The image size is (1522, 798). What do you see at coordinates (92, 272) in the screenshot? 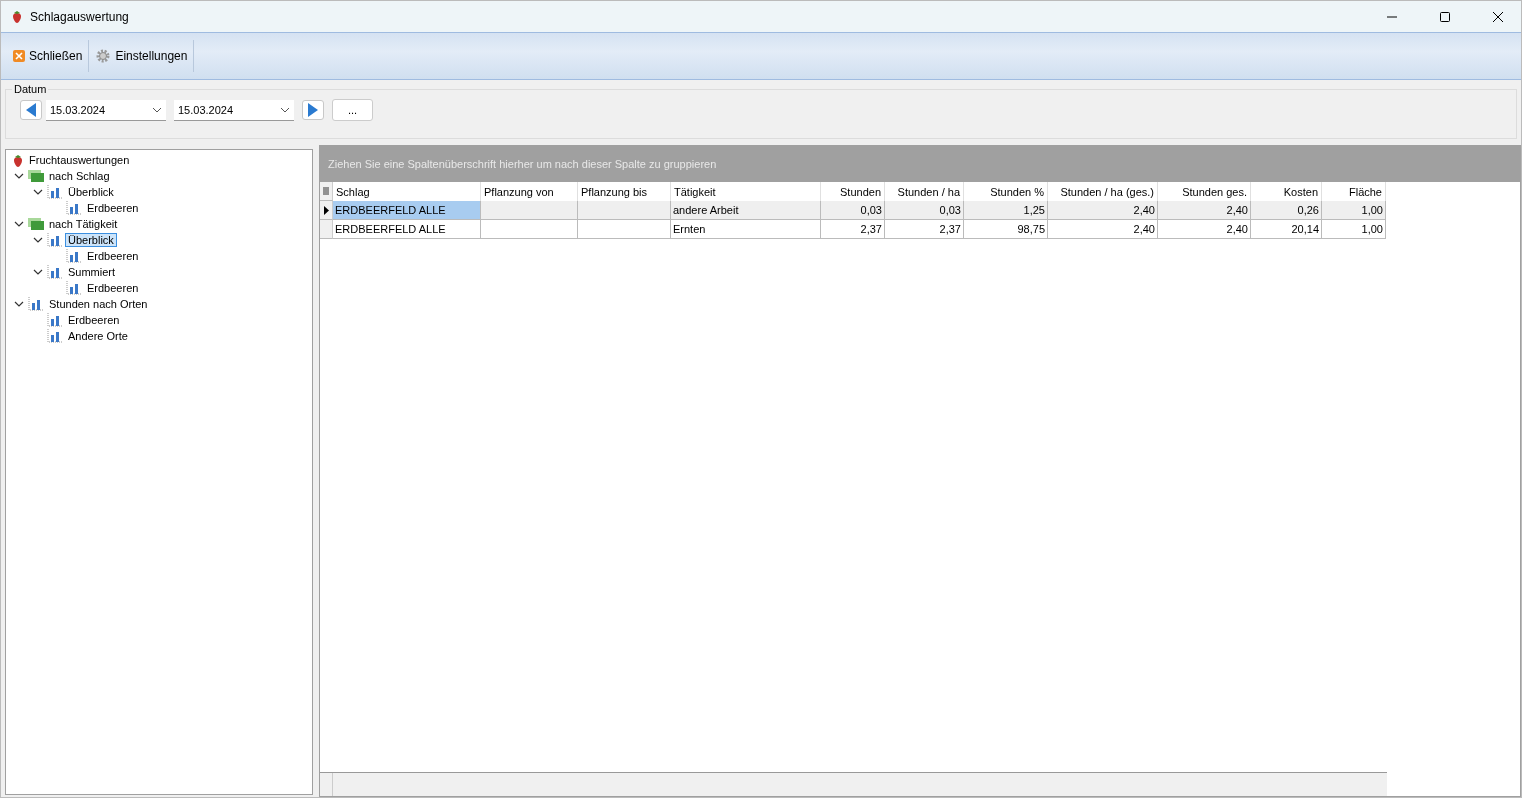
I see `tree-item: Summiert` at bounding box center [92, 272].